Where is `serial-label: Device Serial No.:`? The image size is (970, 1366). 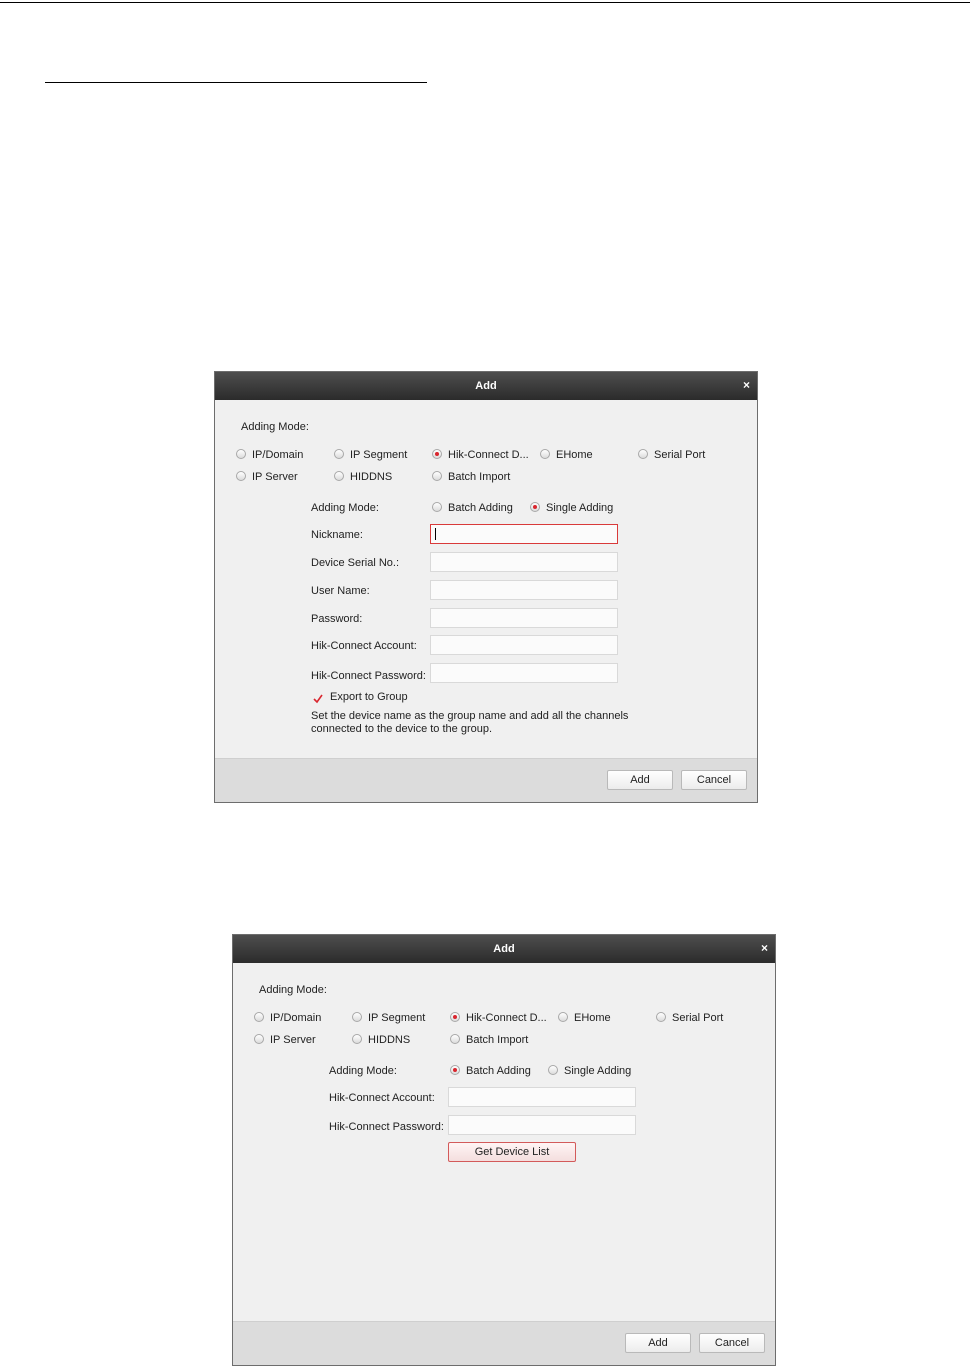
serial-label: Device Serial No.: is located at coordinates (355, 563).